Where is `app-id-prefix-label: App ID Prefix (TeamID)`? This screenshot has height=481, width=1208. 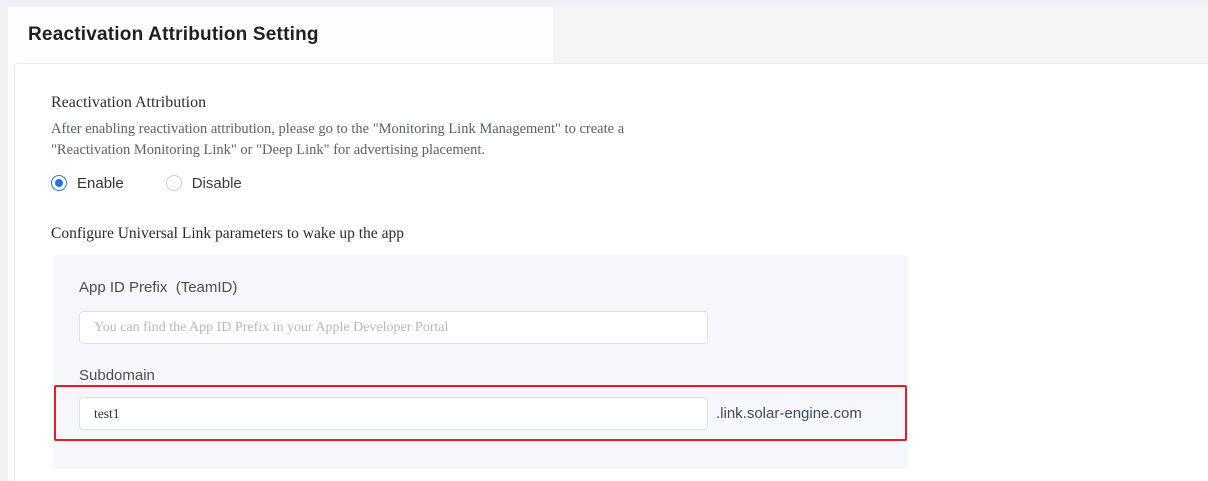 app-id-prefix-label: App ID Prefix (TeamID) is located at coordinates (158, 287).